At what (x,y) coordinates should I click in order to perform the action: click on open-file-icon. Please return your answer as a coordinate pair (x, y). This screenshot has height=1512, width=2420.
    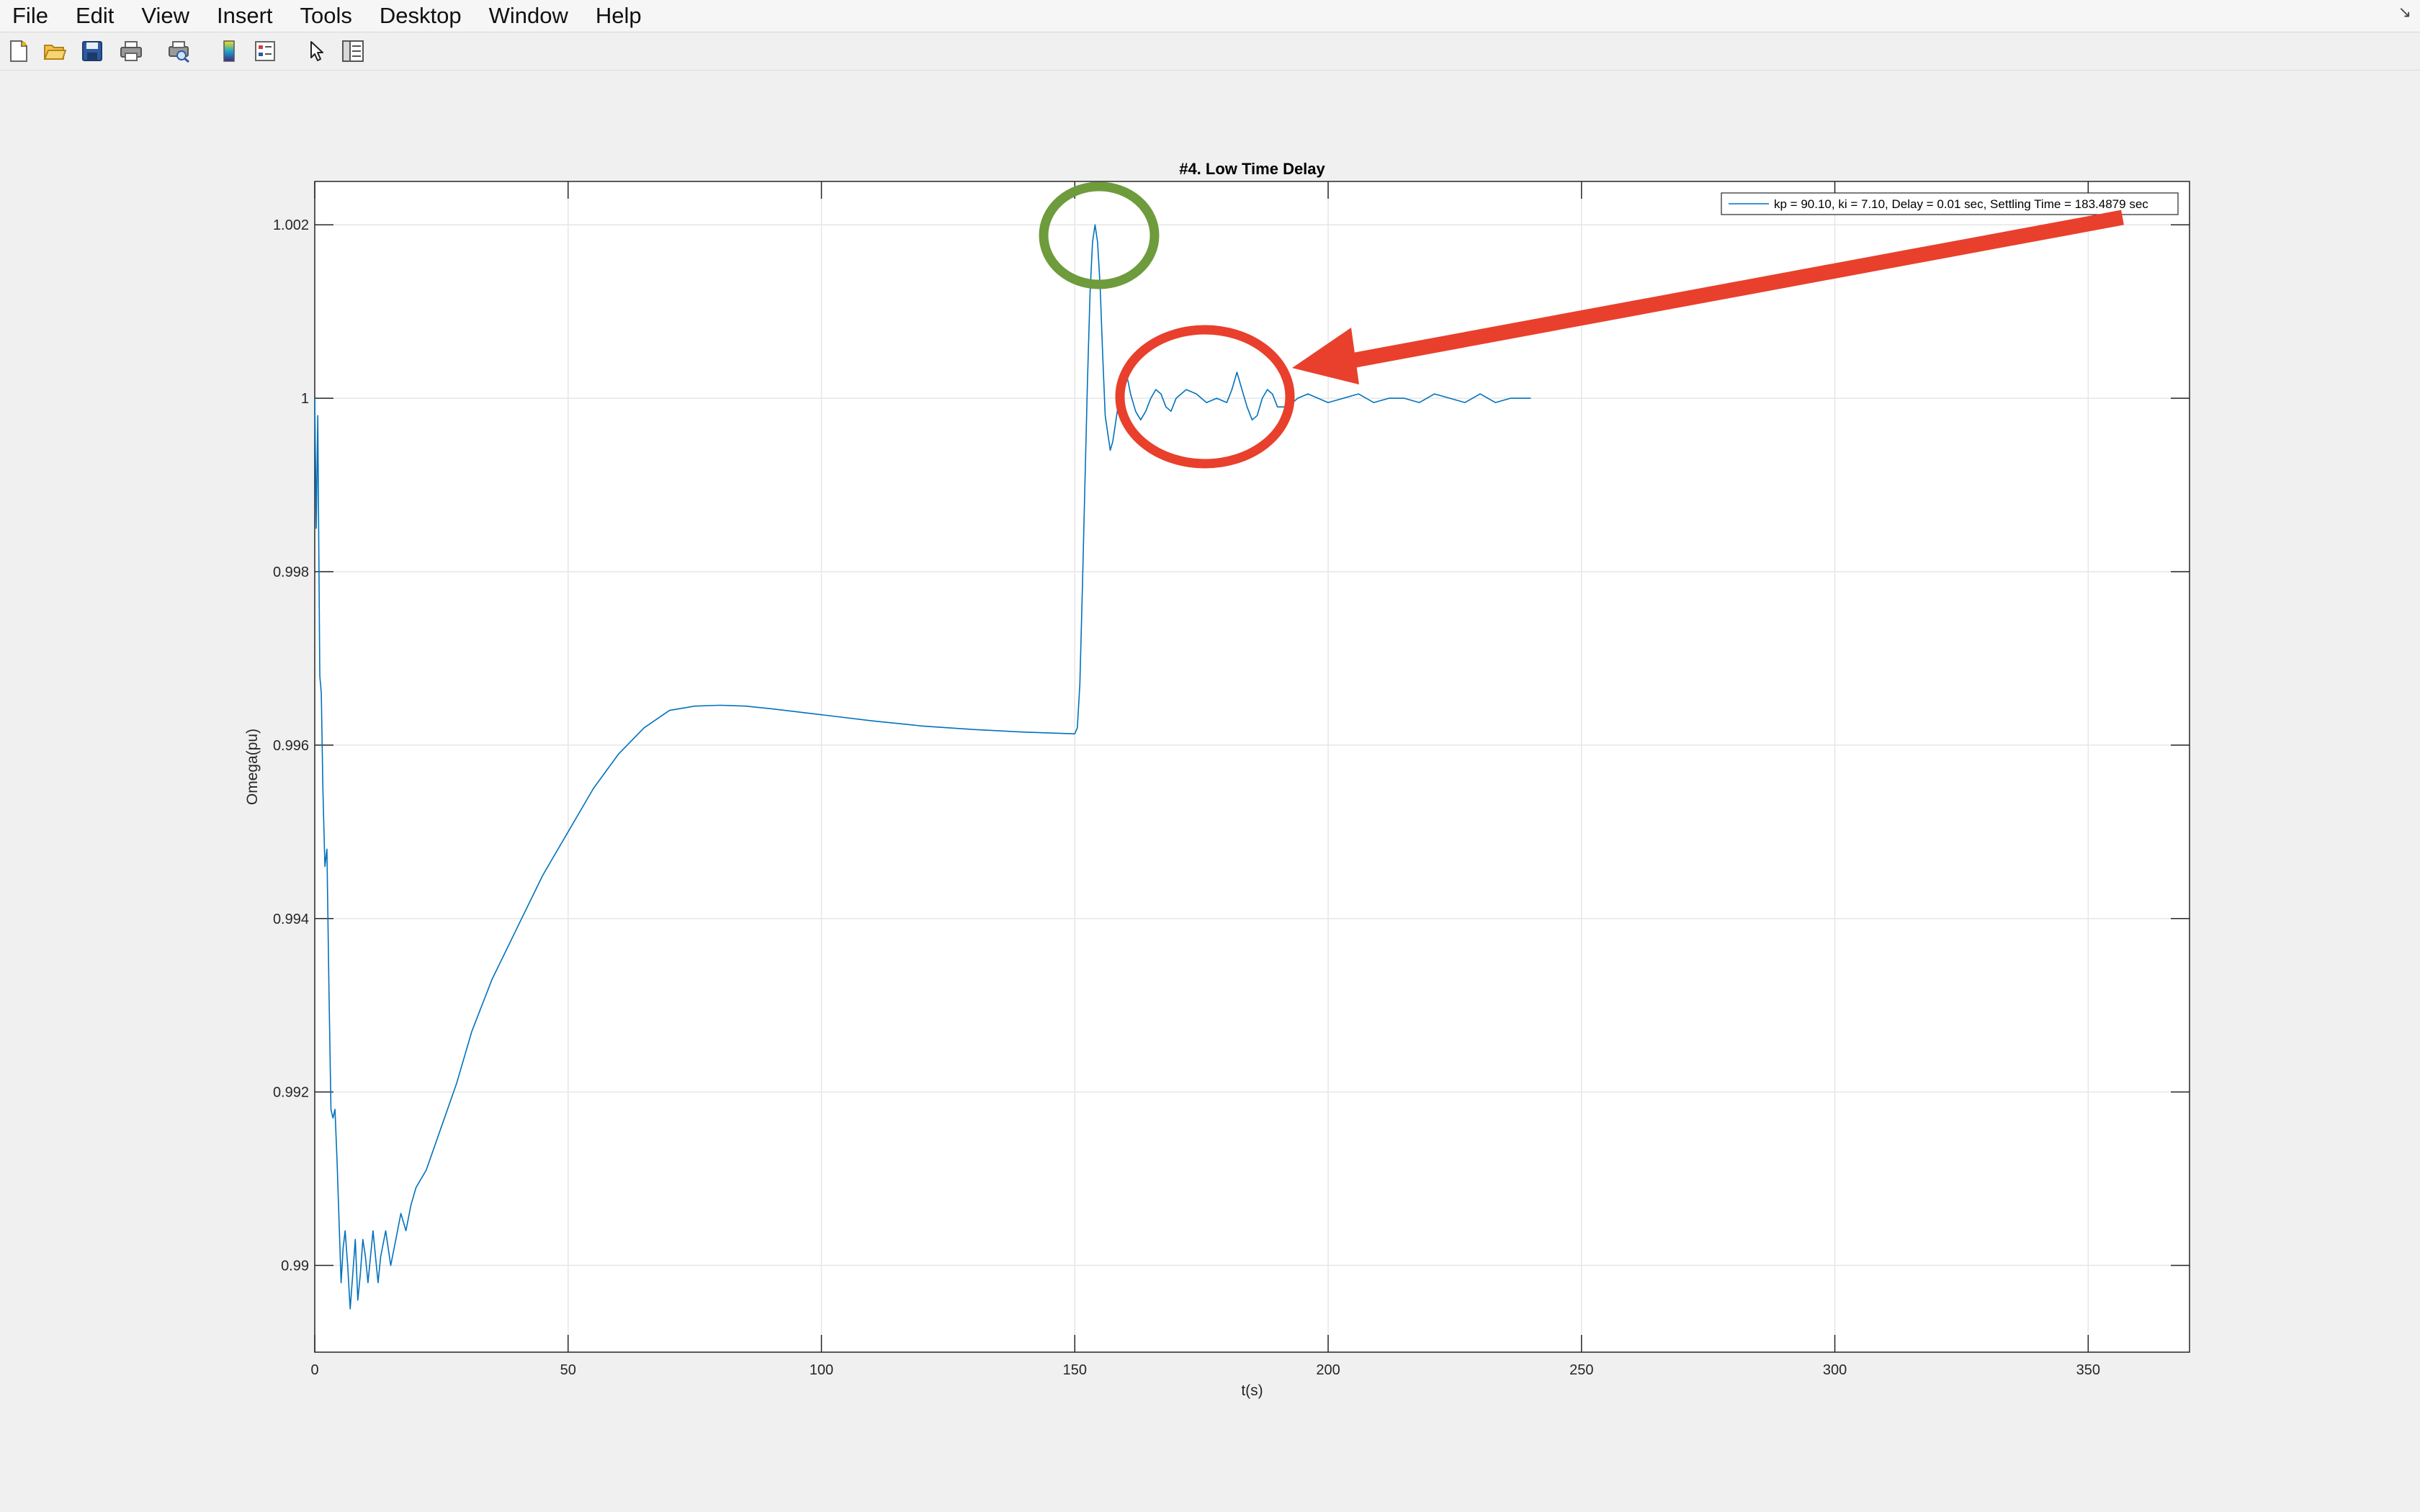
    Looking at the image, I should click on (55, 51).